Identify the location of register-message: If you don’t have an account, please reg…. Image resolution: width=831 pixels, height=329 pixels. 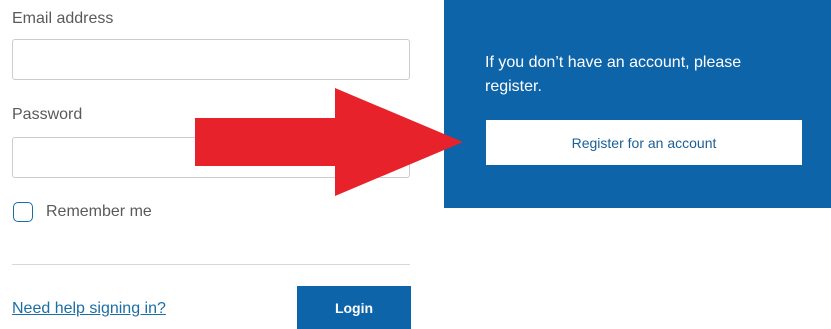
(613, 74).